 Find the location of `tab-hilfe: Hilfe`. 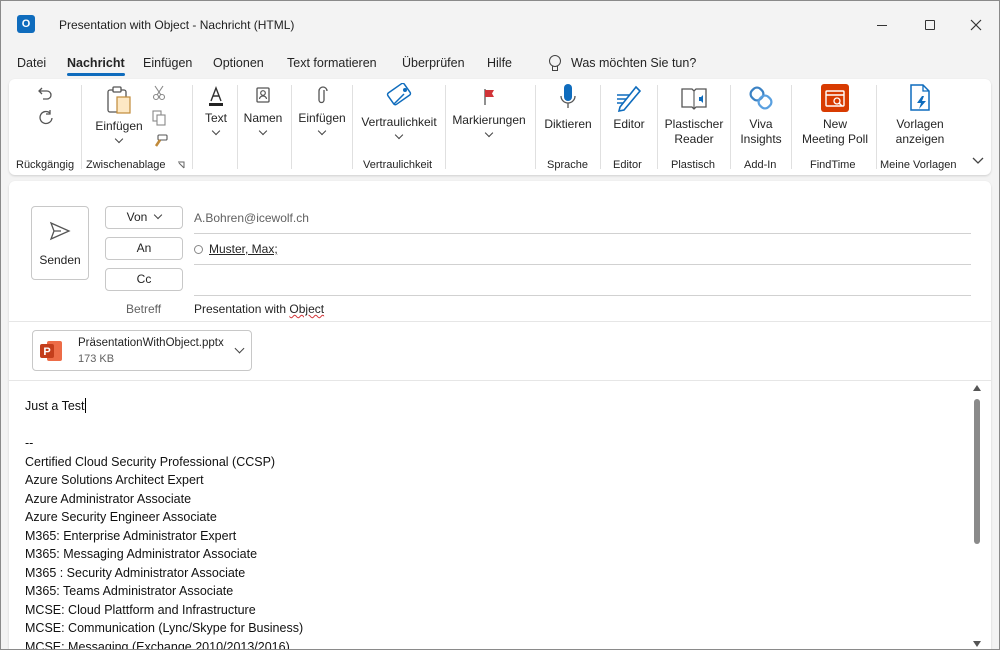

tab-hilfe: Hilfe is located at coordinates (499, 63).